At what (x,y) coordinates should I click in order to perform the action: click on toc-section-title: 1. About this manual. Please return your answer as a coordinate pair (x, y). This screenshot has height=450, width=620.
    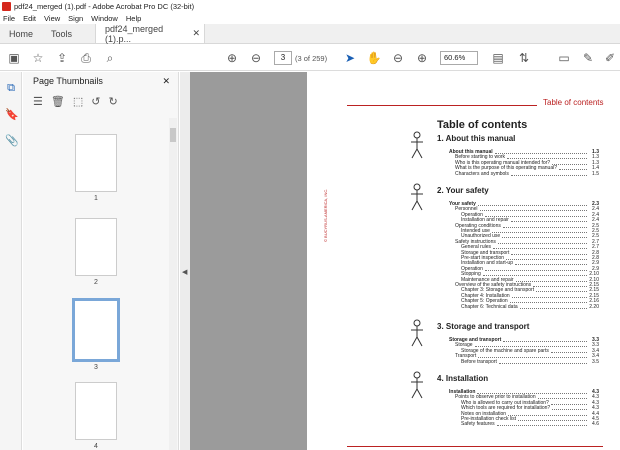
    Looking at the image, I should click on (476, 138).